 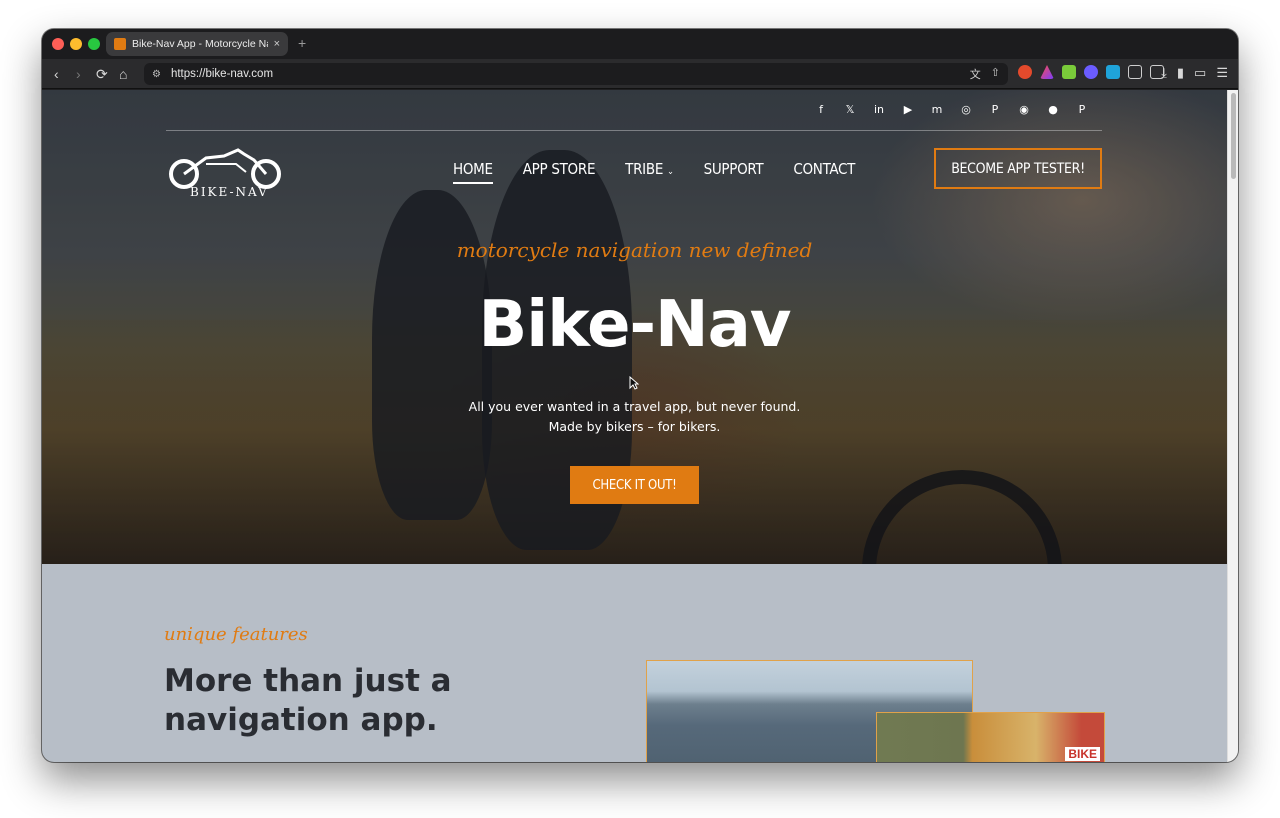 What do you see at coordinates (908, 109) in the screenshot?
I see `youtube-icon: ▶` at bounding box center [908, 109].